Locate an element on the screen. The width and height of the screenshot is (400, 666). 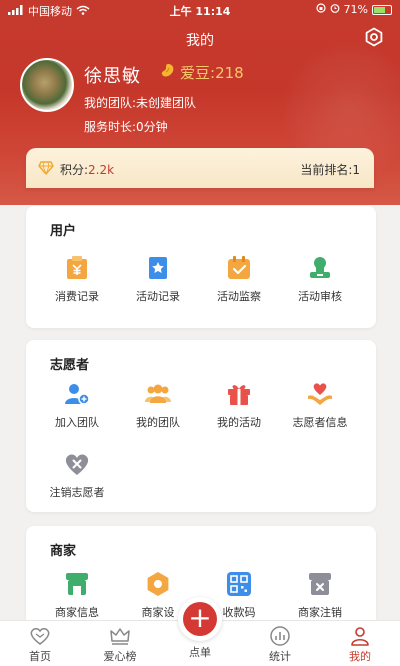
page-title: 我的 is located at coordinates (200, 41).